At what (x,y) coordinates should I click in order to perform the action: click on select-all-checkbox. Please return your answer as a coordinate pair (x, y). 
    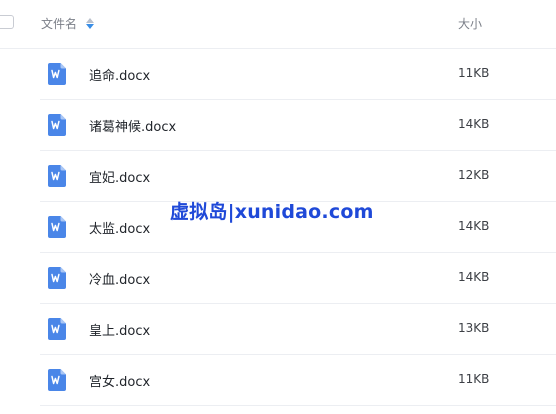
    Looking at the image, I should click on (7, 22).